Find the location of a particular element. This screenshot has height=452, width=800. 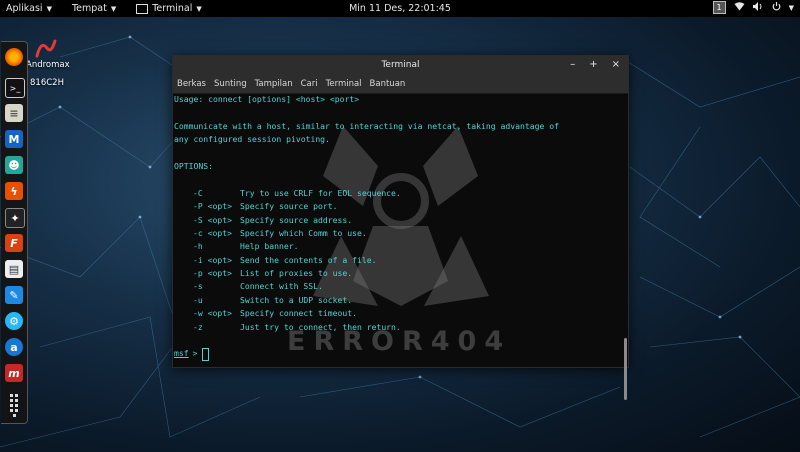

places-menu: Tempat ▼ is located at coordinates (94, 8).